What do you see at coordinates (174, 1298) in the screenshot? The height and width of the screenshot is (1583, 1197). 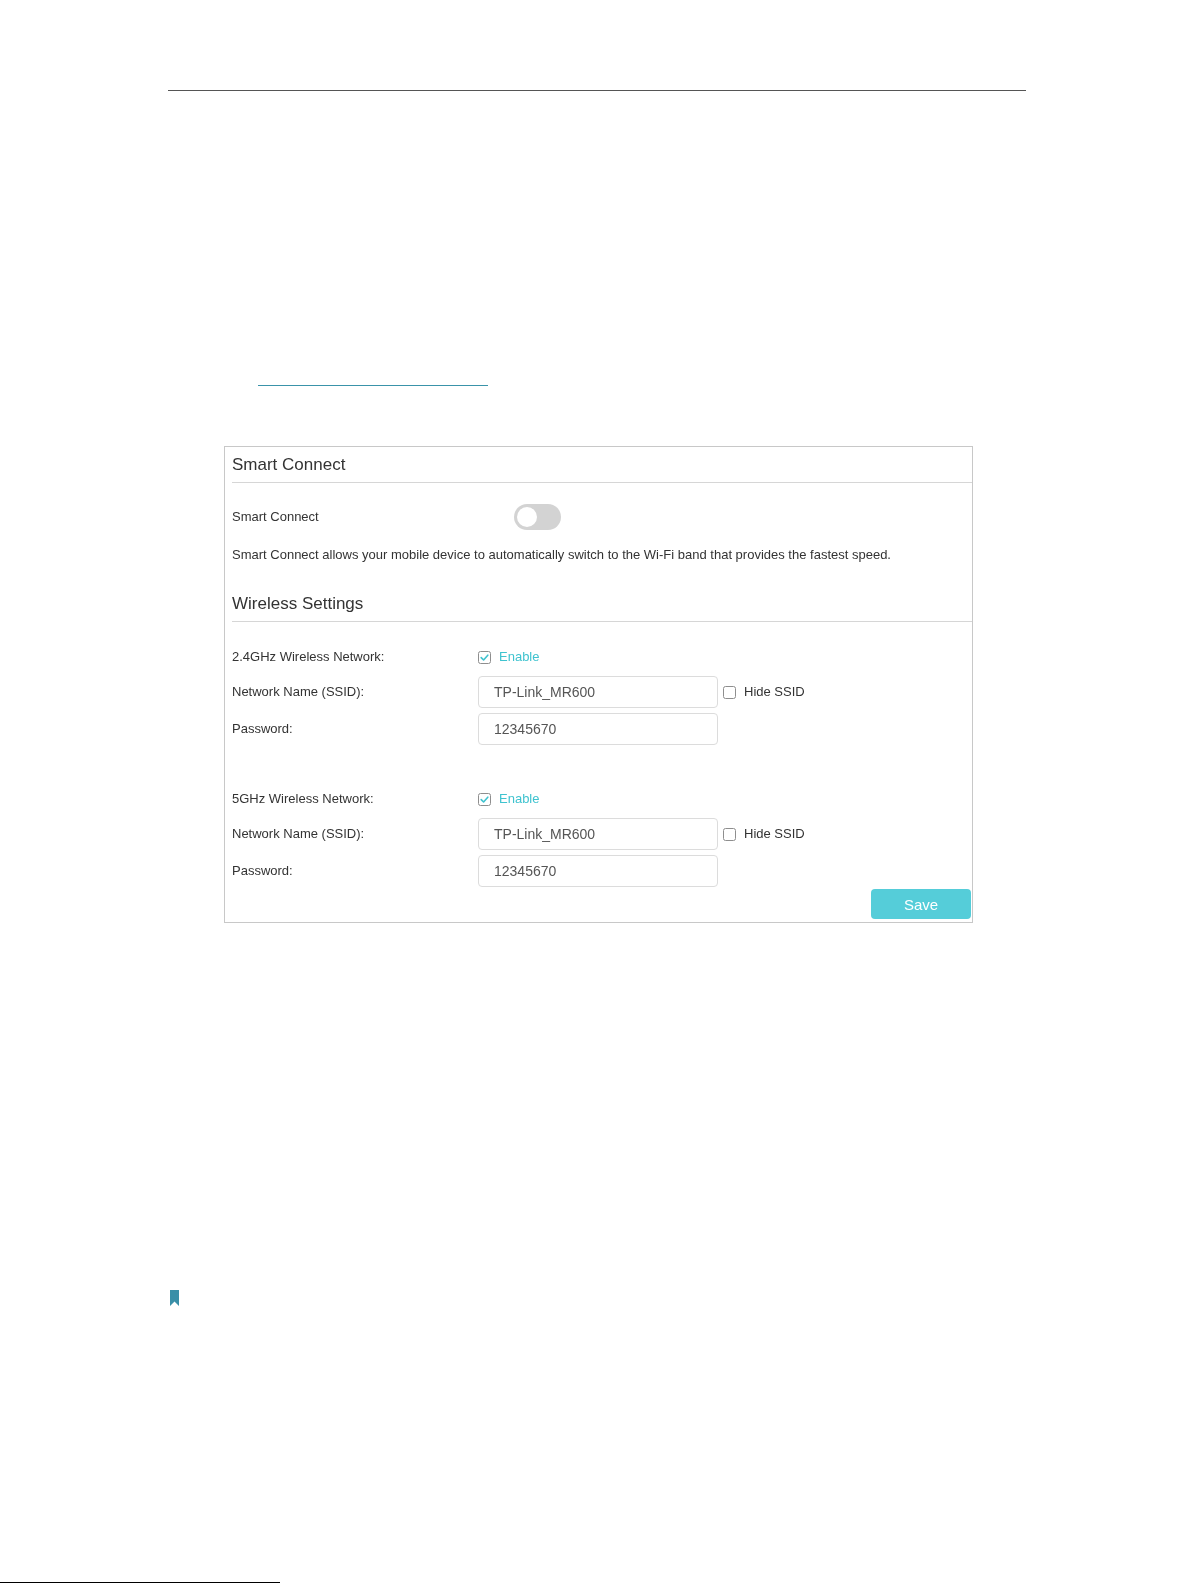 I see `bookmark-icon` at bounding box center [174, 1298].